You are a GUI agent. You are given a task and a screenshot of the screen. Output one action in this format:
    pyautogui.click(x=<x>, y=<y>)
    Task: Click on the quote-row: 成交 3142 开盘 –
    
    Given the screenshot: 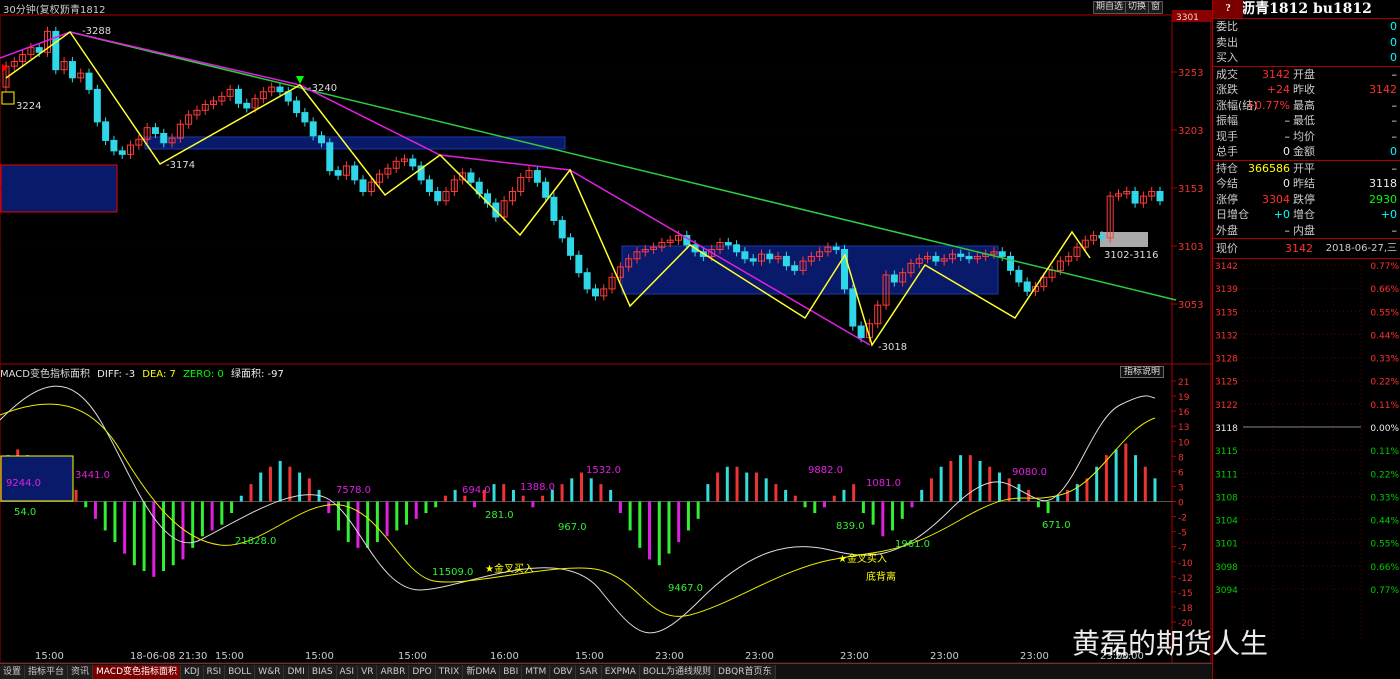 What is the action you would take?
    pyautogui.click(x=1306, y=75)
    